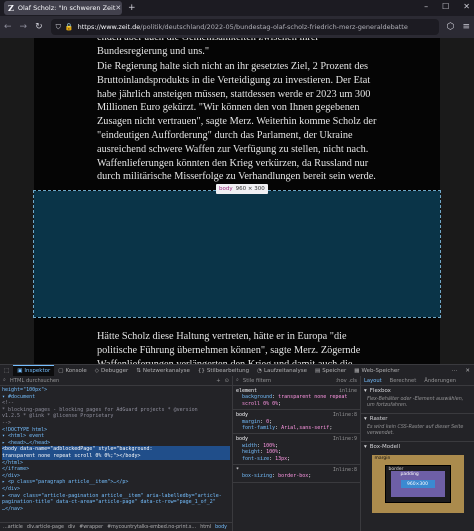 This screenshot has height=531, width=474. I want to click on html-tree-line: ▾ <html> event, so click(116, 436).